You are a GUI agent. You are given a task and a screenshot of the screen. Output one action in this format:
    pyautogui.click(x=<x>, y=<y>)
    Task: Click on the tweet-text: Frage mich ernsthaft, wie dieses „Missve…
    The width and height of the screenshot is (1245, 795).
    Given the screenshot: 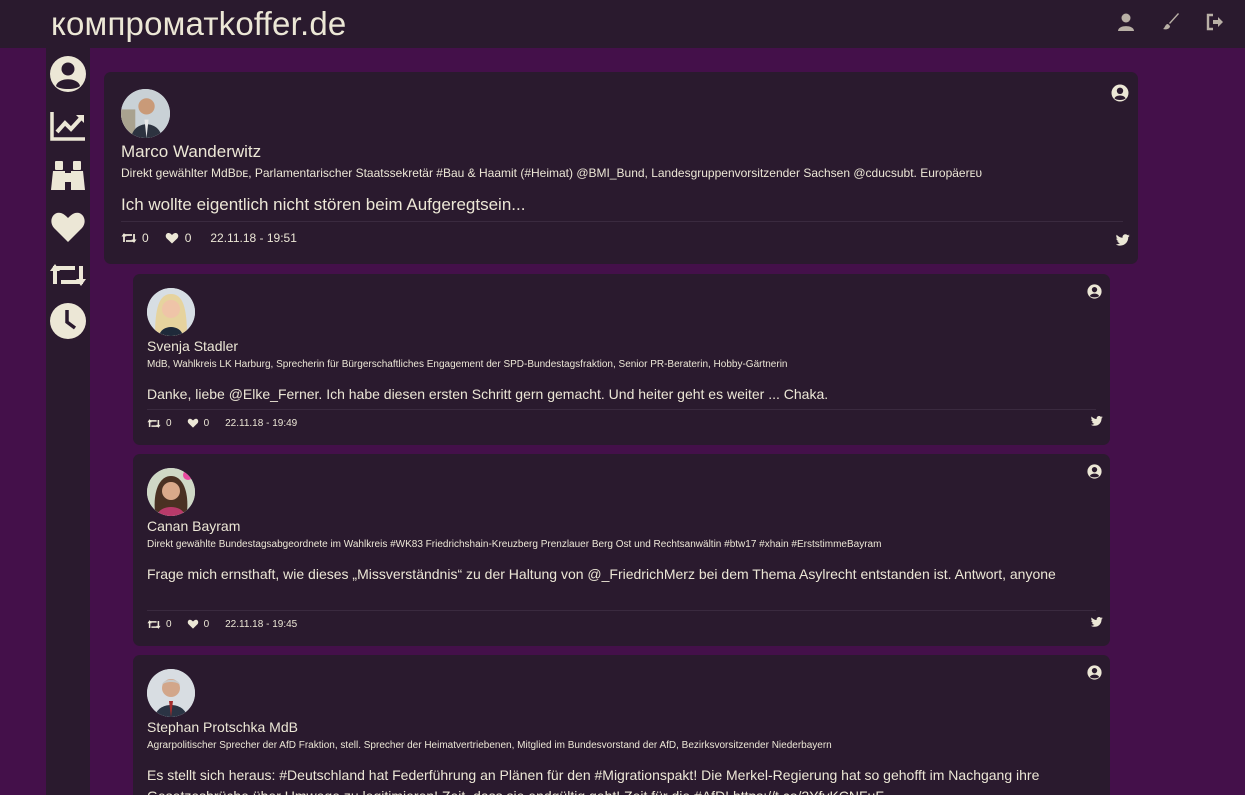 What is the action you would take?
    pyautogui.click(x=601, y=574)
    